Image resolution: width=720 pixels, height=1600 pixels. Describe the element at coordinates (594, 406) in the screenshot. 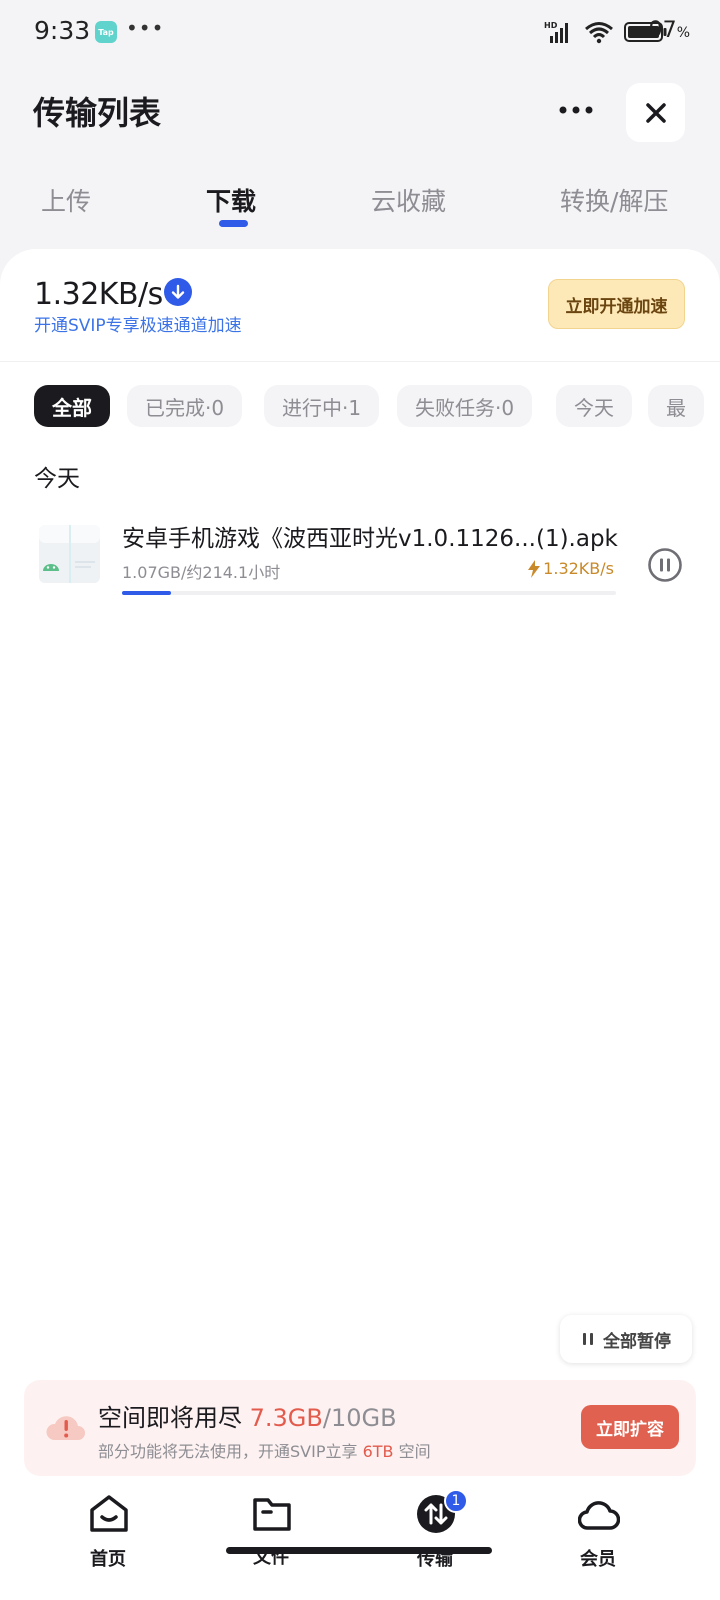

I see `filter-today: 今天` at that location.